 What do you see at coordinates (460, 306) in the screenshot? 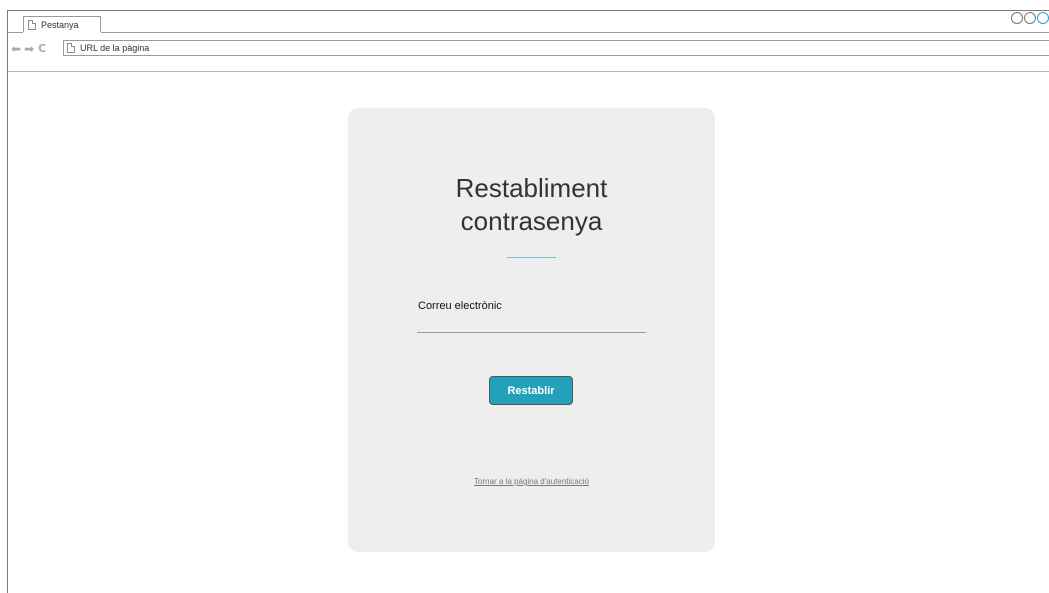
I see `email-label: Correu electrònic` at bounding box center [460, 306].